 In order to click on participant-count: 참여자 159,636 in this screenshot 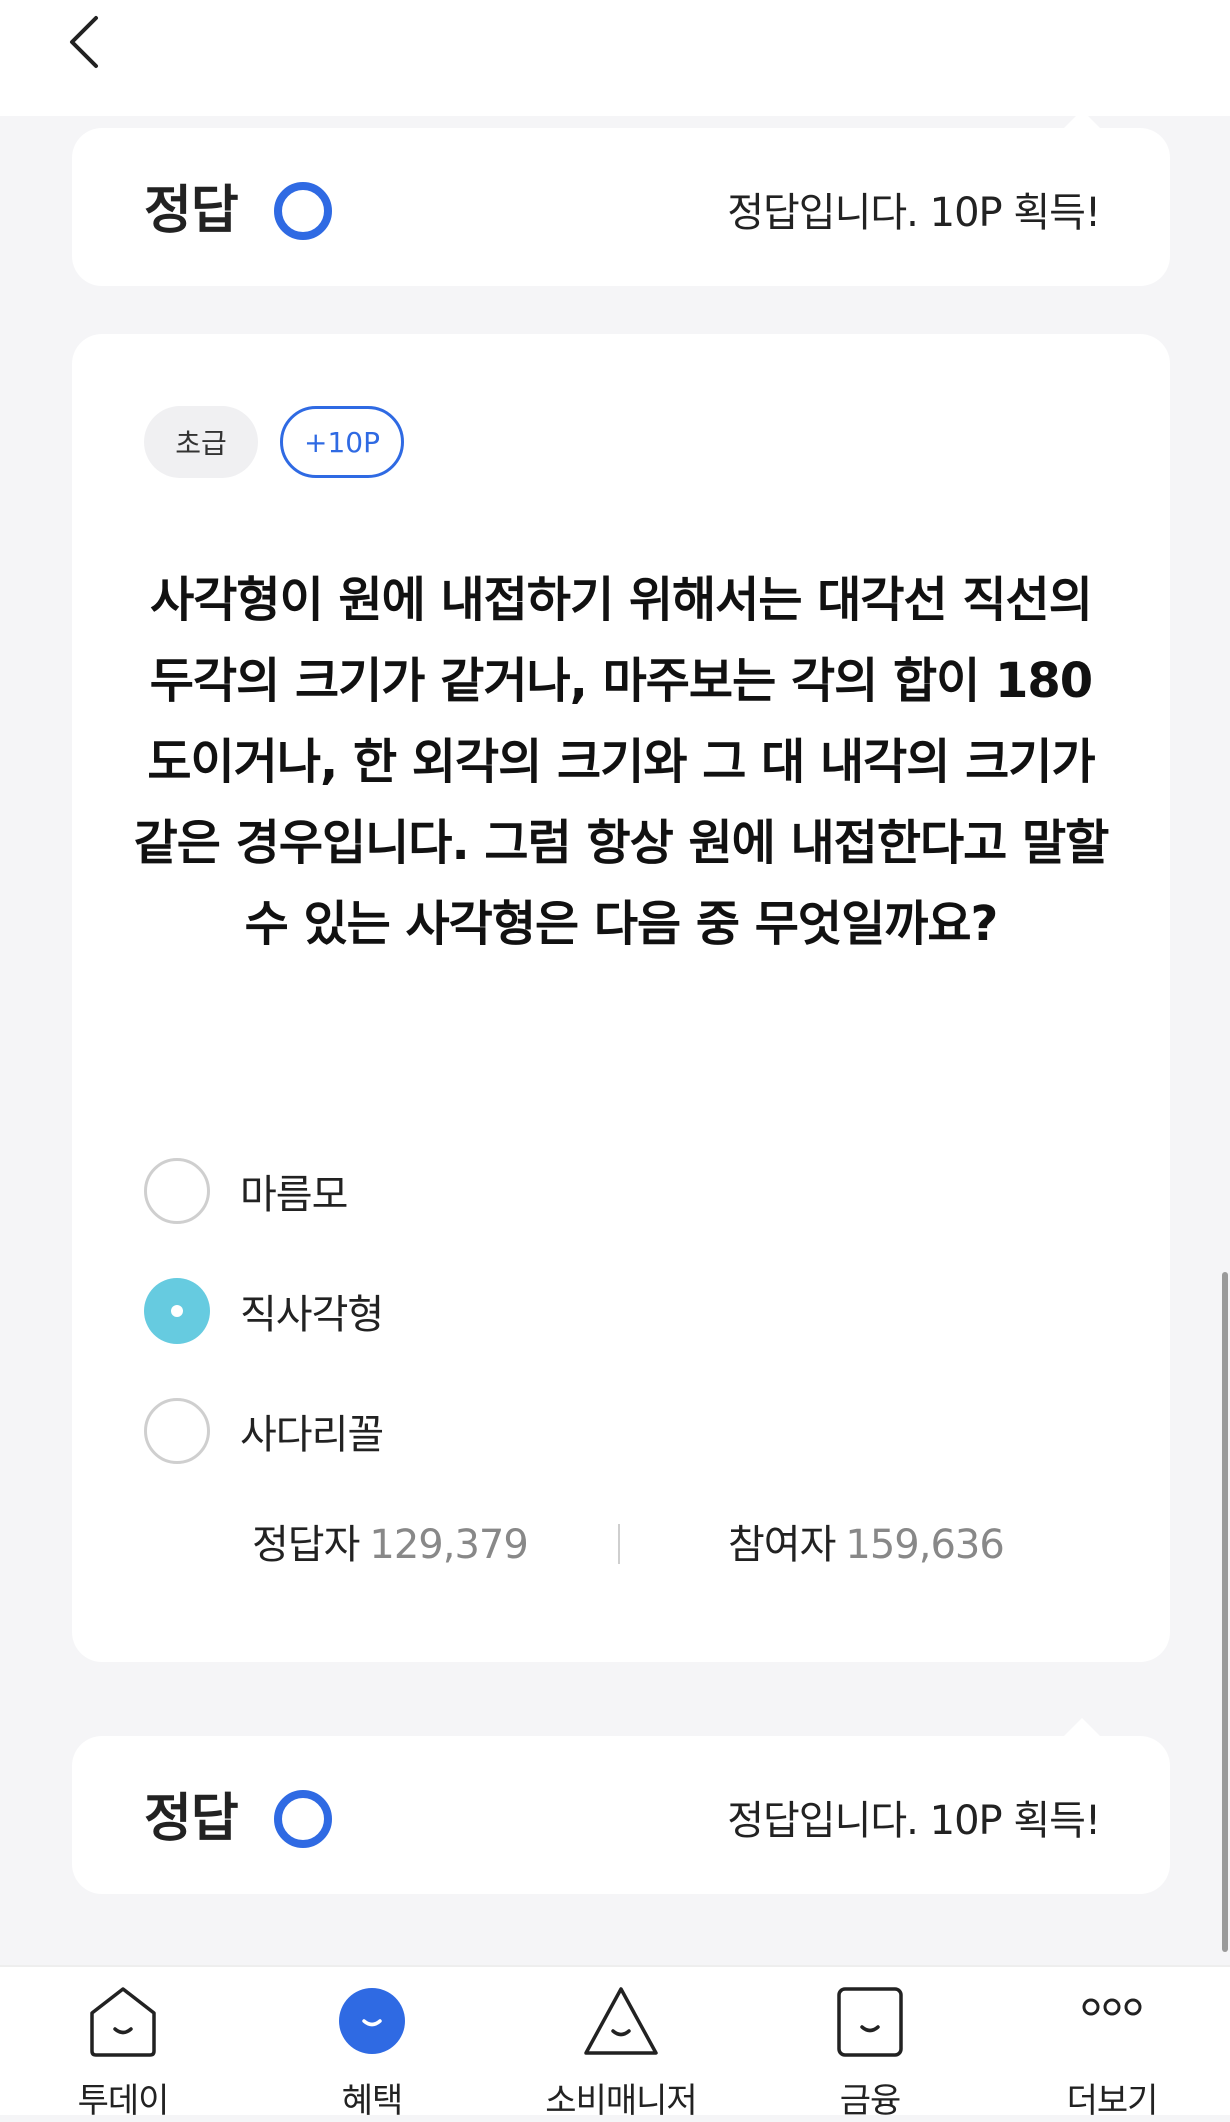, I will do `click(866, 1541)`.